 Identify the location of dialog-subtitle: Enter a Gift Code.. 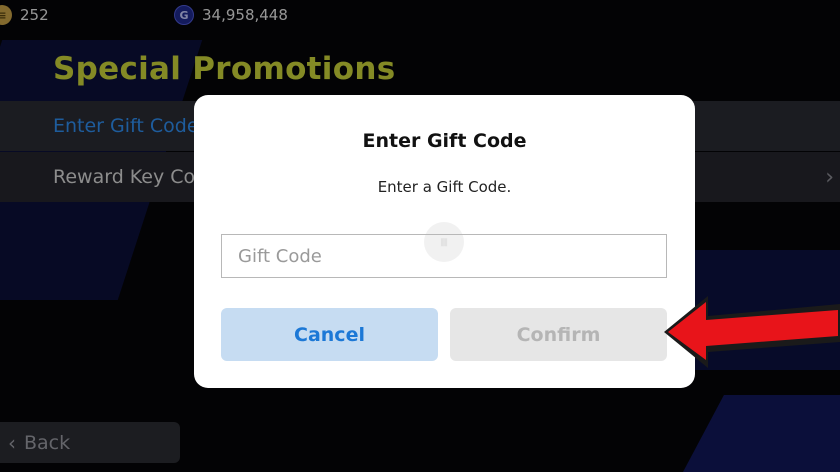
(444, 187).